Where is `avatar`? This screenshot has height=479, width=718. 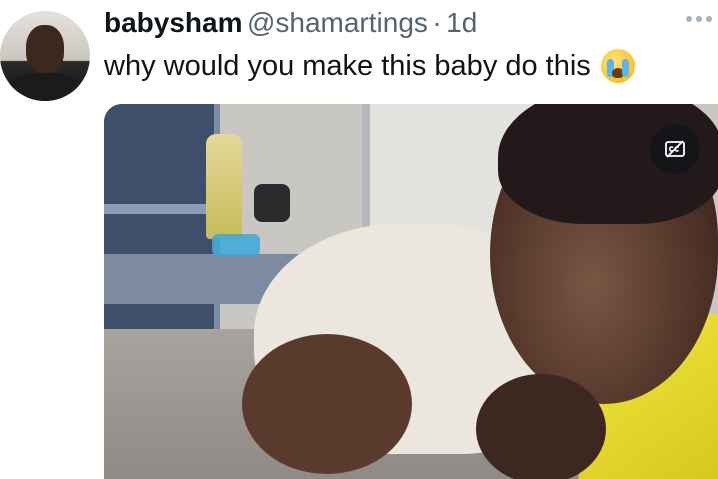 avatar is located at coordinates (45, 56).